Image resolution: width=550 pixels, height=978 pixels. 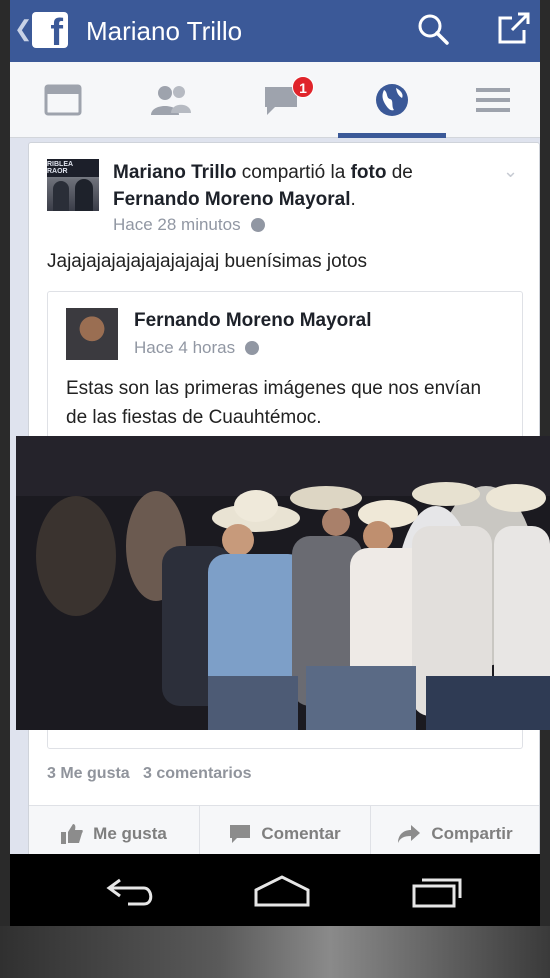 What do you see at coordinates (303, 87) in the screenshot?
I see `notification-badge: 1` at bounding box center [303, 87].